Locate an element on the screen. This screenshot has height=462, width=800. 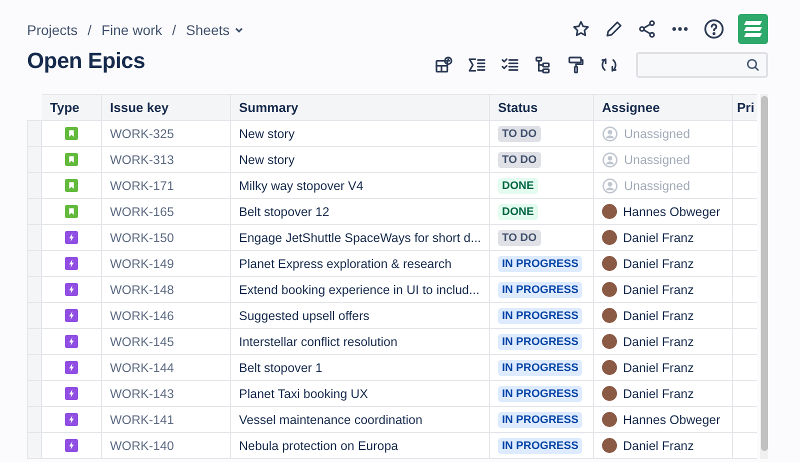
scrollbar is located at coordinates (764, 276).